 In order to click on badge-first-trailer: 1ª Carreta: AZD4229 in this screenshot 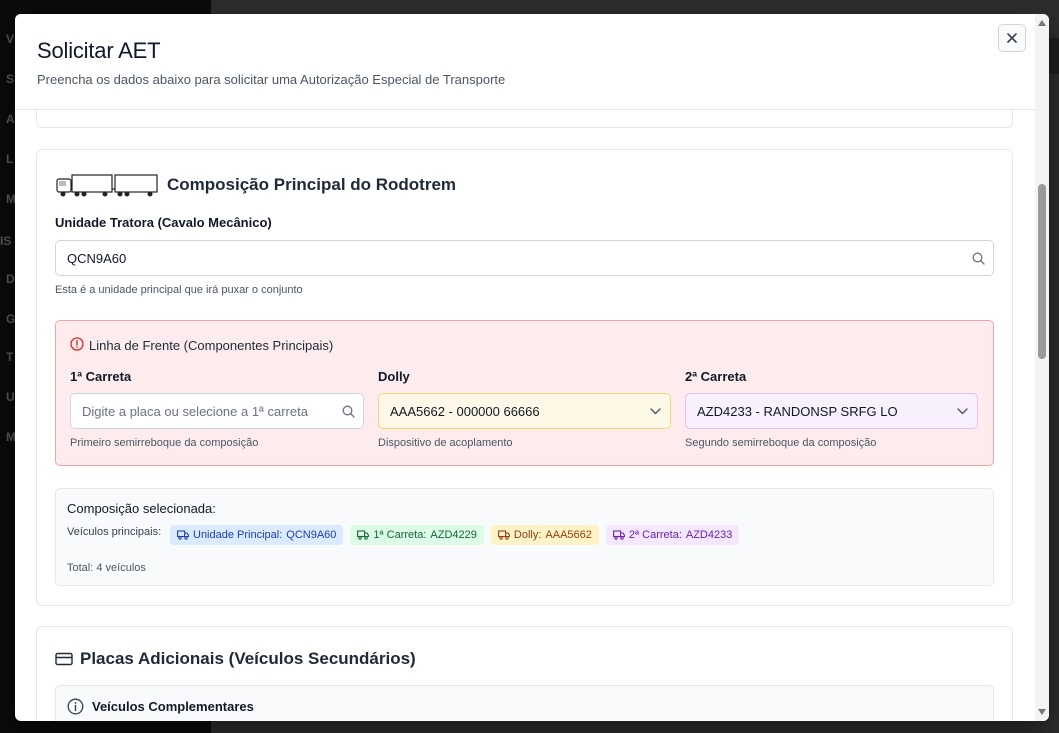, I will do `click(417, 535)`.